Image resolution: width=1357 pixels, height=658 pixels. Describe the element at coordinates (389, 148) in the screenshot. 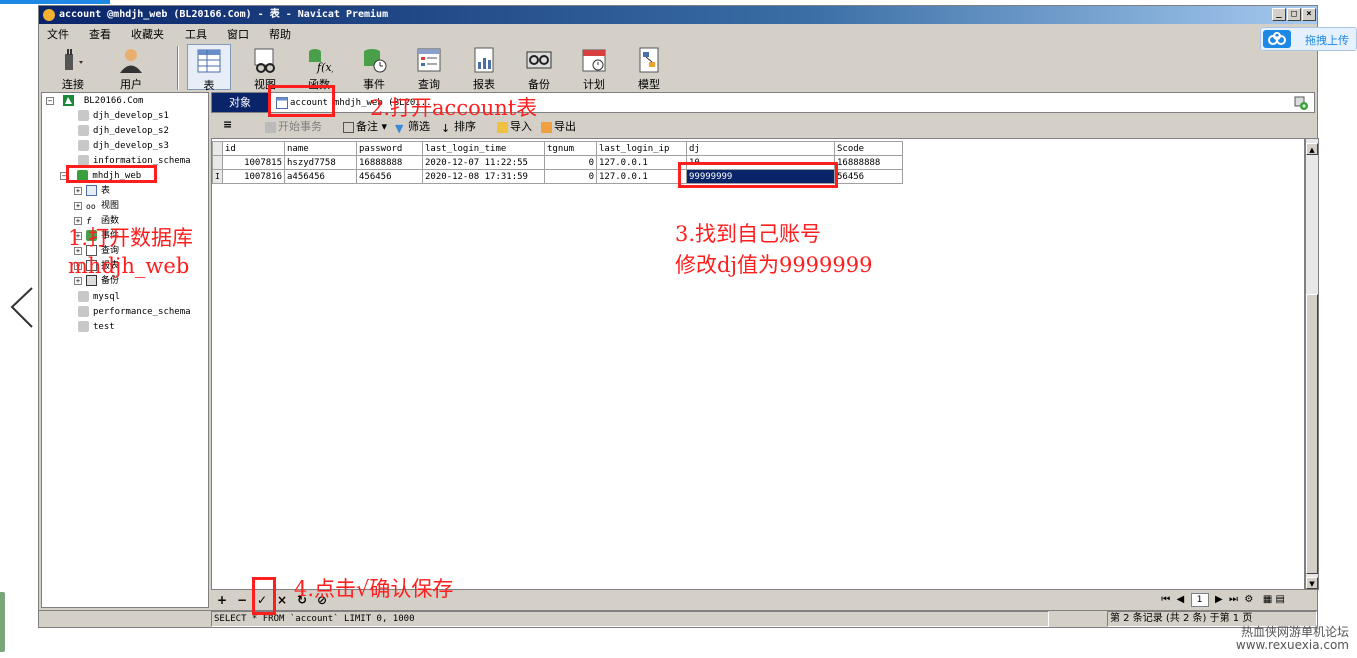

I see `column-header: password` at that location.